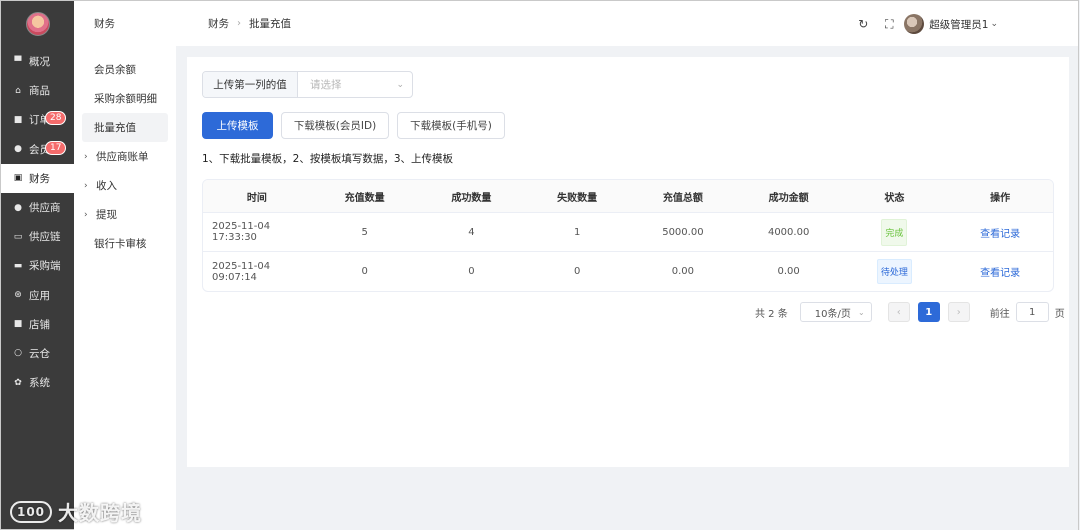 The height and width of the screenshot is (530, 1080). I want to click on cell-success-amount: 4000.00, so click(788, 232).